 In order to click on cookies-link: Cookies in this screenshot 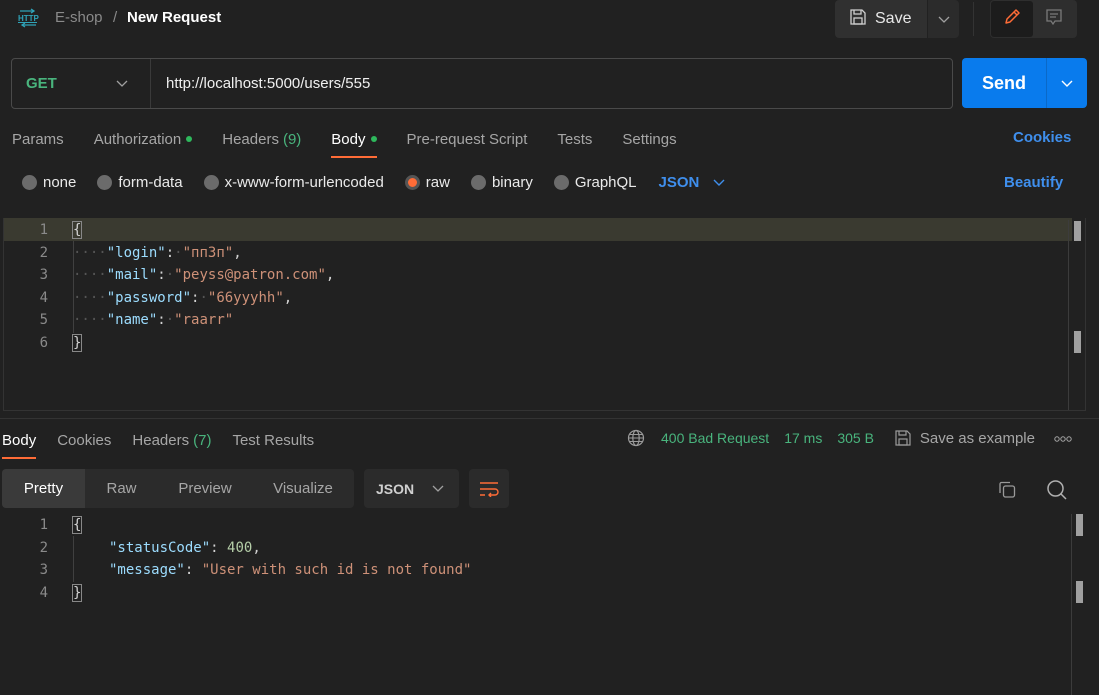, I will do `click(1042, 137)`.